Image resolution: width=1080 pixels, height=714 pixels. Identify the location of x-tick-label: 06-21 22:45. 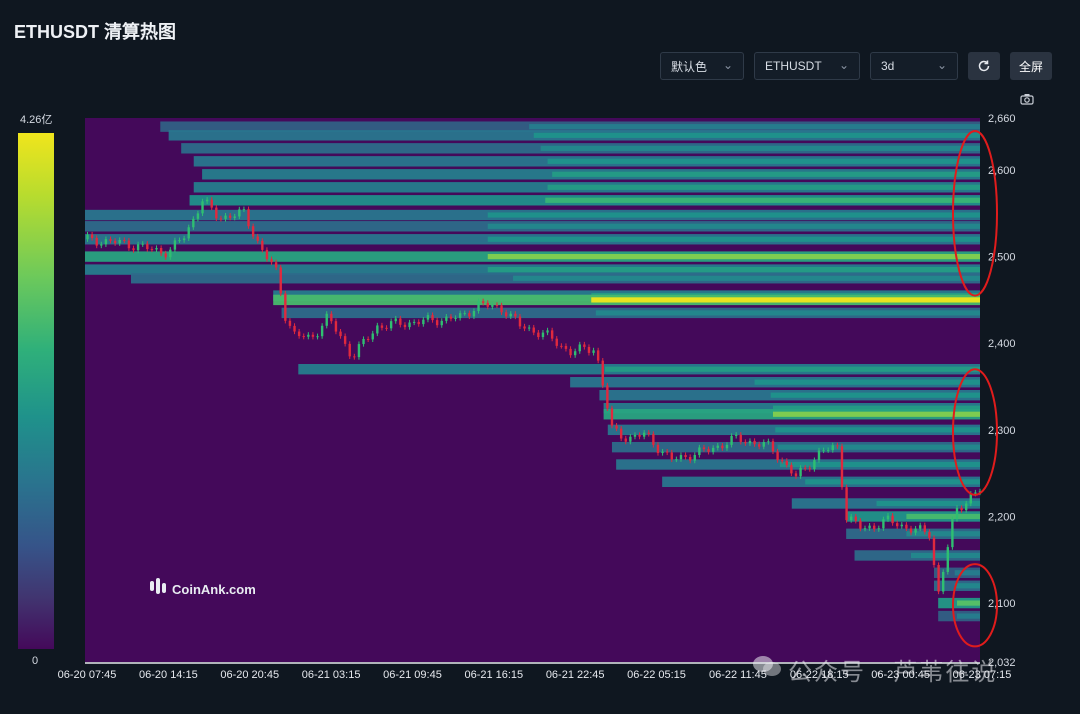
(575, 675).